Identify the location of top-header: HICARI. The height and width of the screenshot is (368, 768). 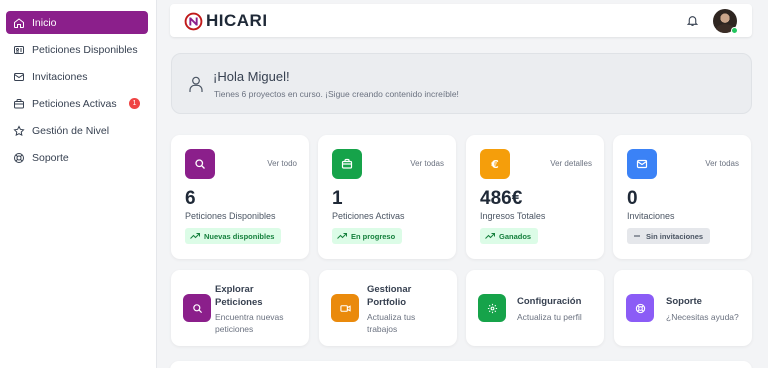
(461, 20).